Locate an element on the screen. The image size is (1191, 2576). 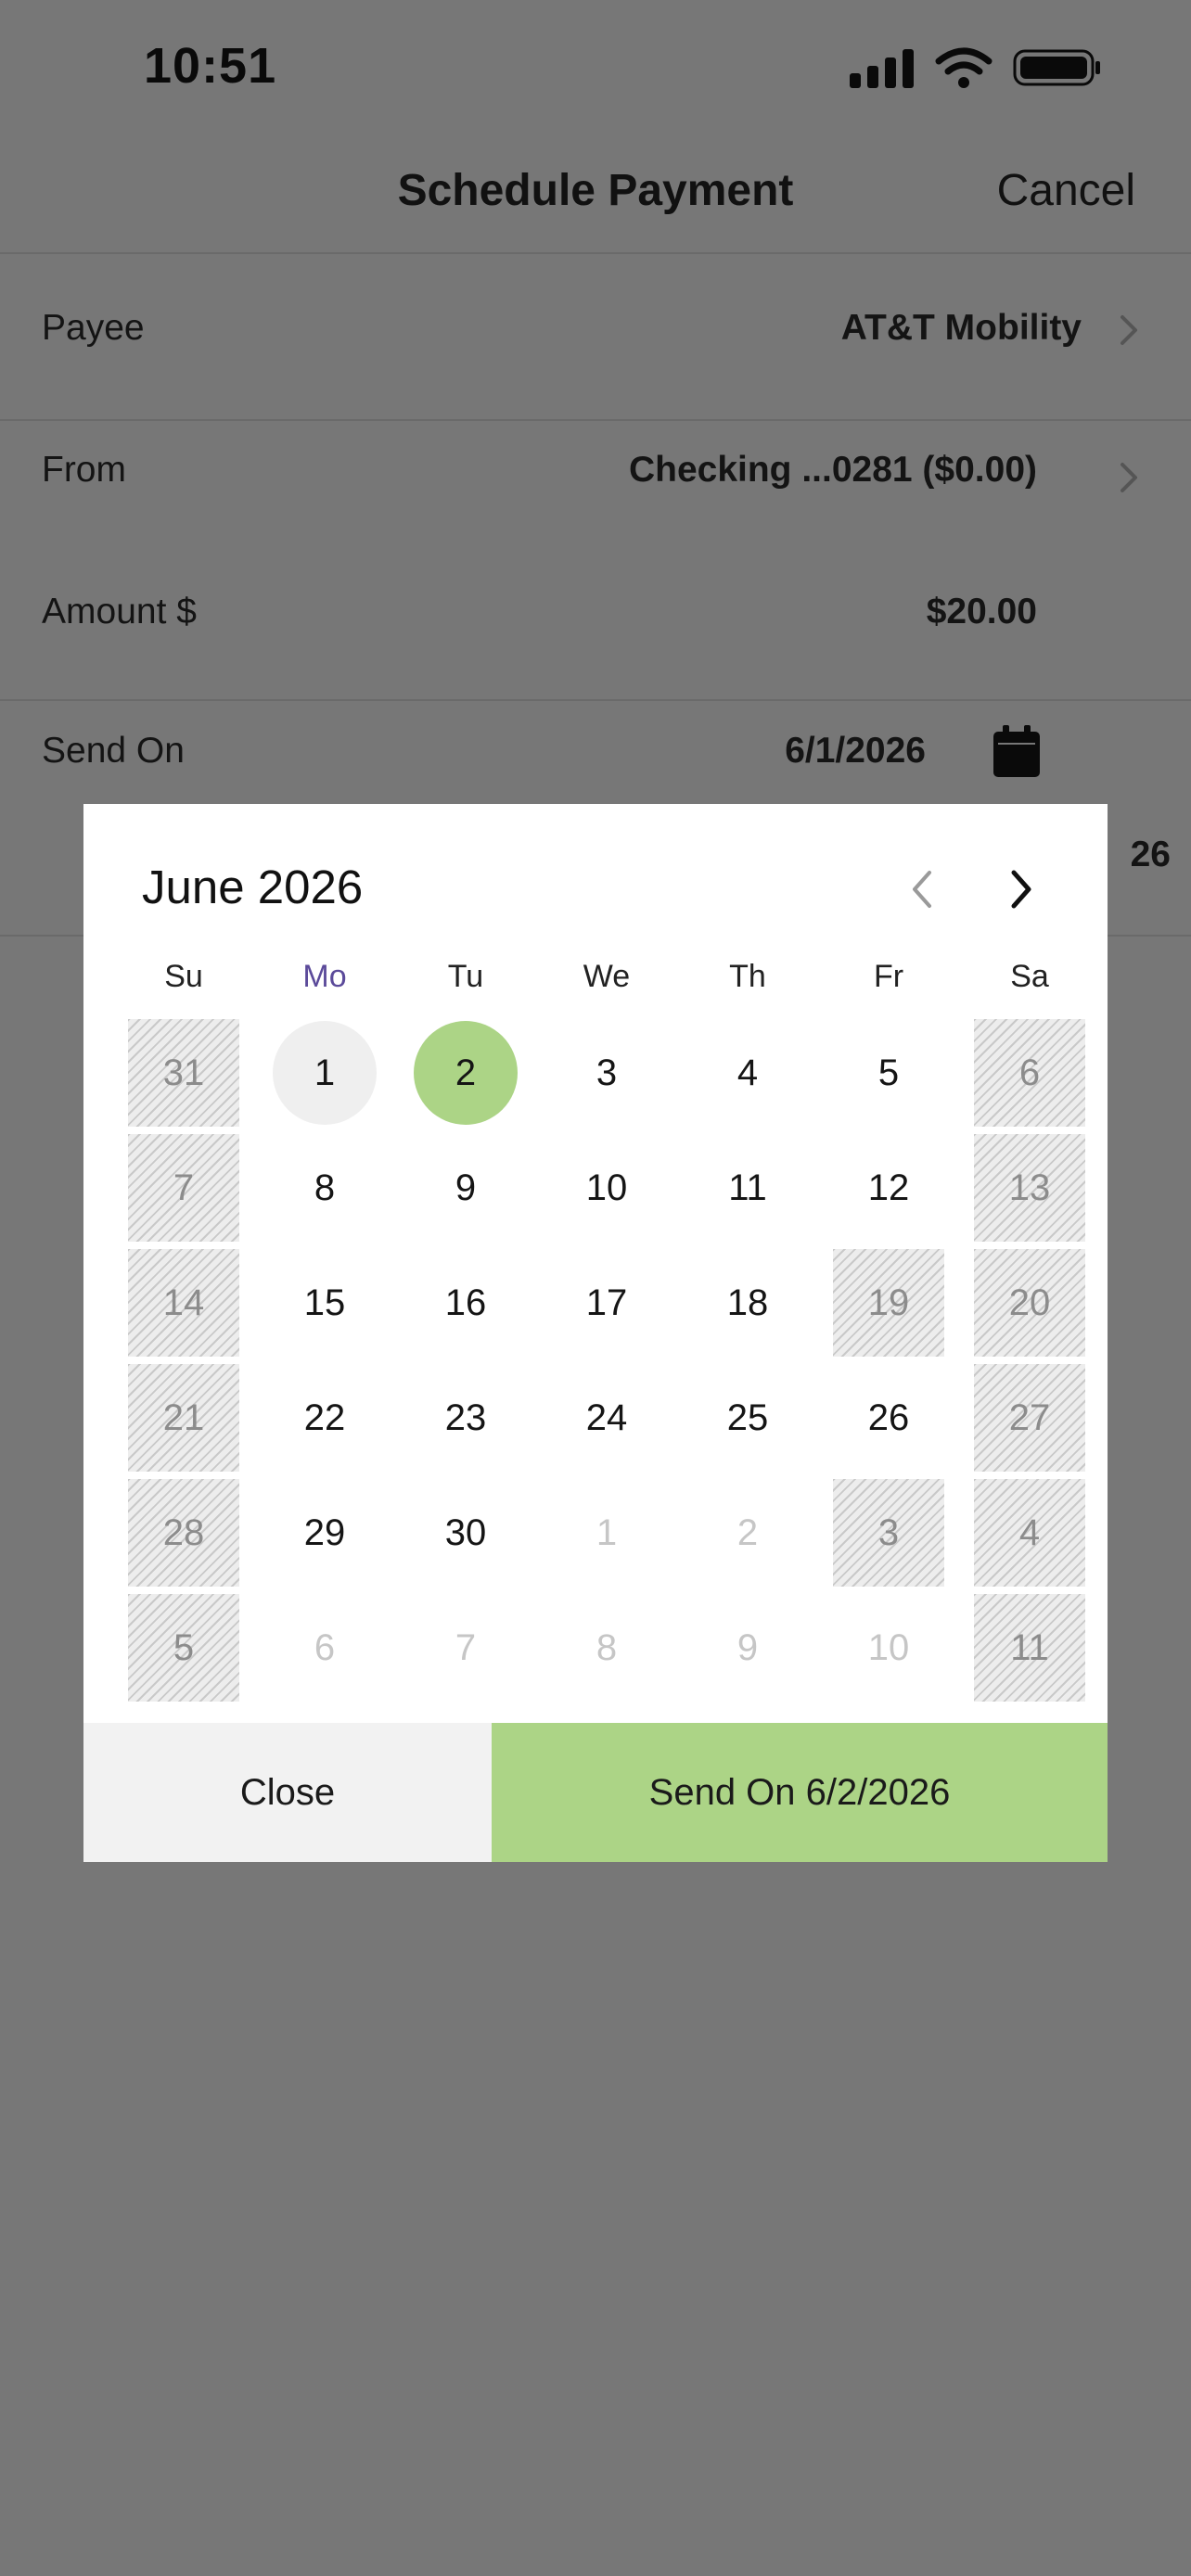
day-cell: 18 is located at coordinates (747, 1303).